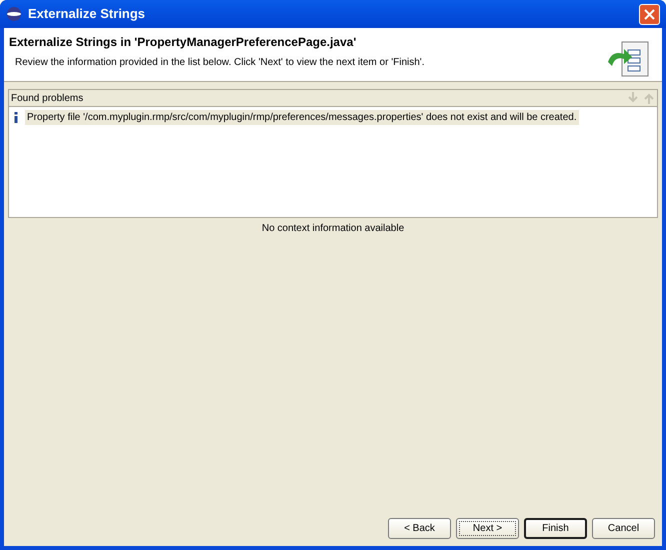 This screenshot has height=550, width=666. Describe the element at coordinates (487, 528) in the screenshot. I see `wizard-button: Next >` at that location.